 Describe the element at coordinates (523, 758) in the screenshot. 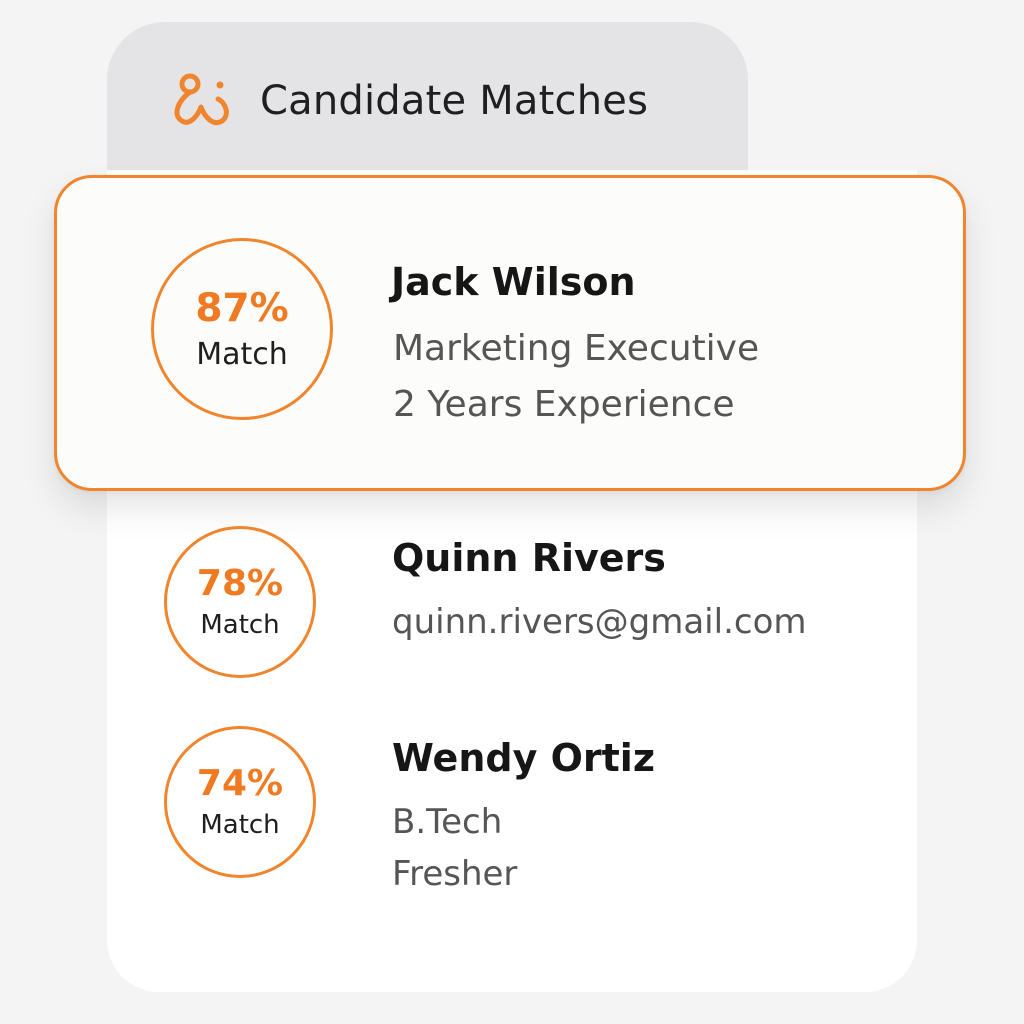

I see `candidate-name: Wendy Ortiz` at that location.